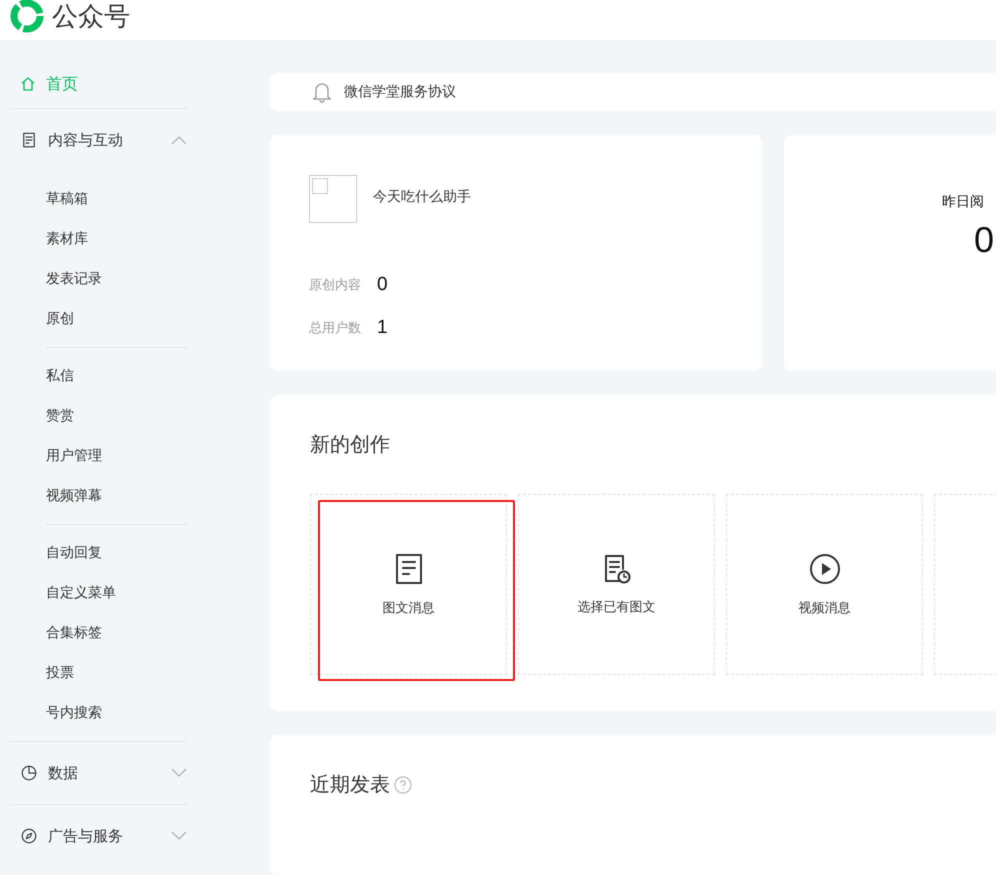  I want to click on bell-icon, so click(322, 92).